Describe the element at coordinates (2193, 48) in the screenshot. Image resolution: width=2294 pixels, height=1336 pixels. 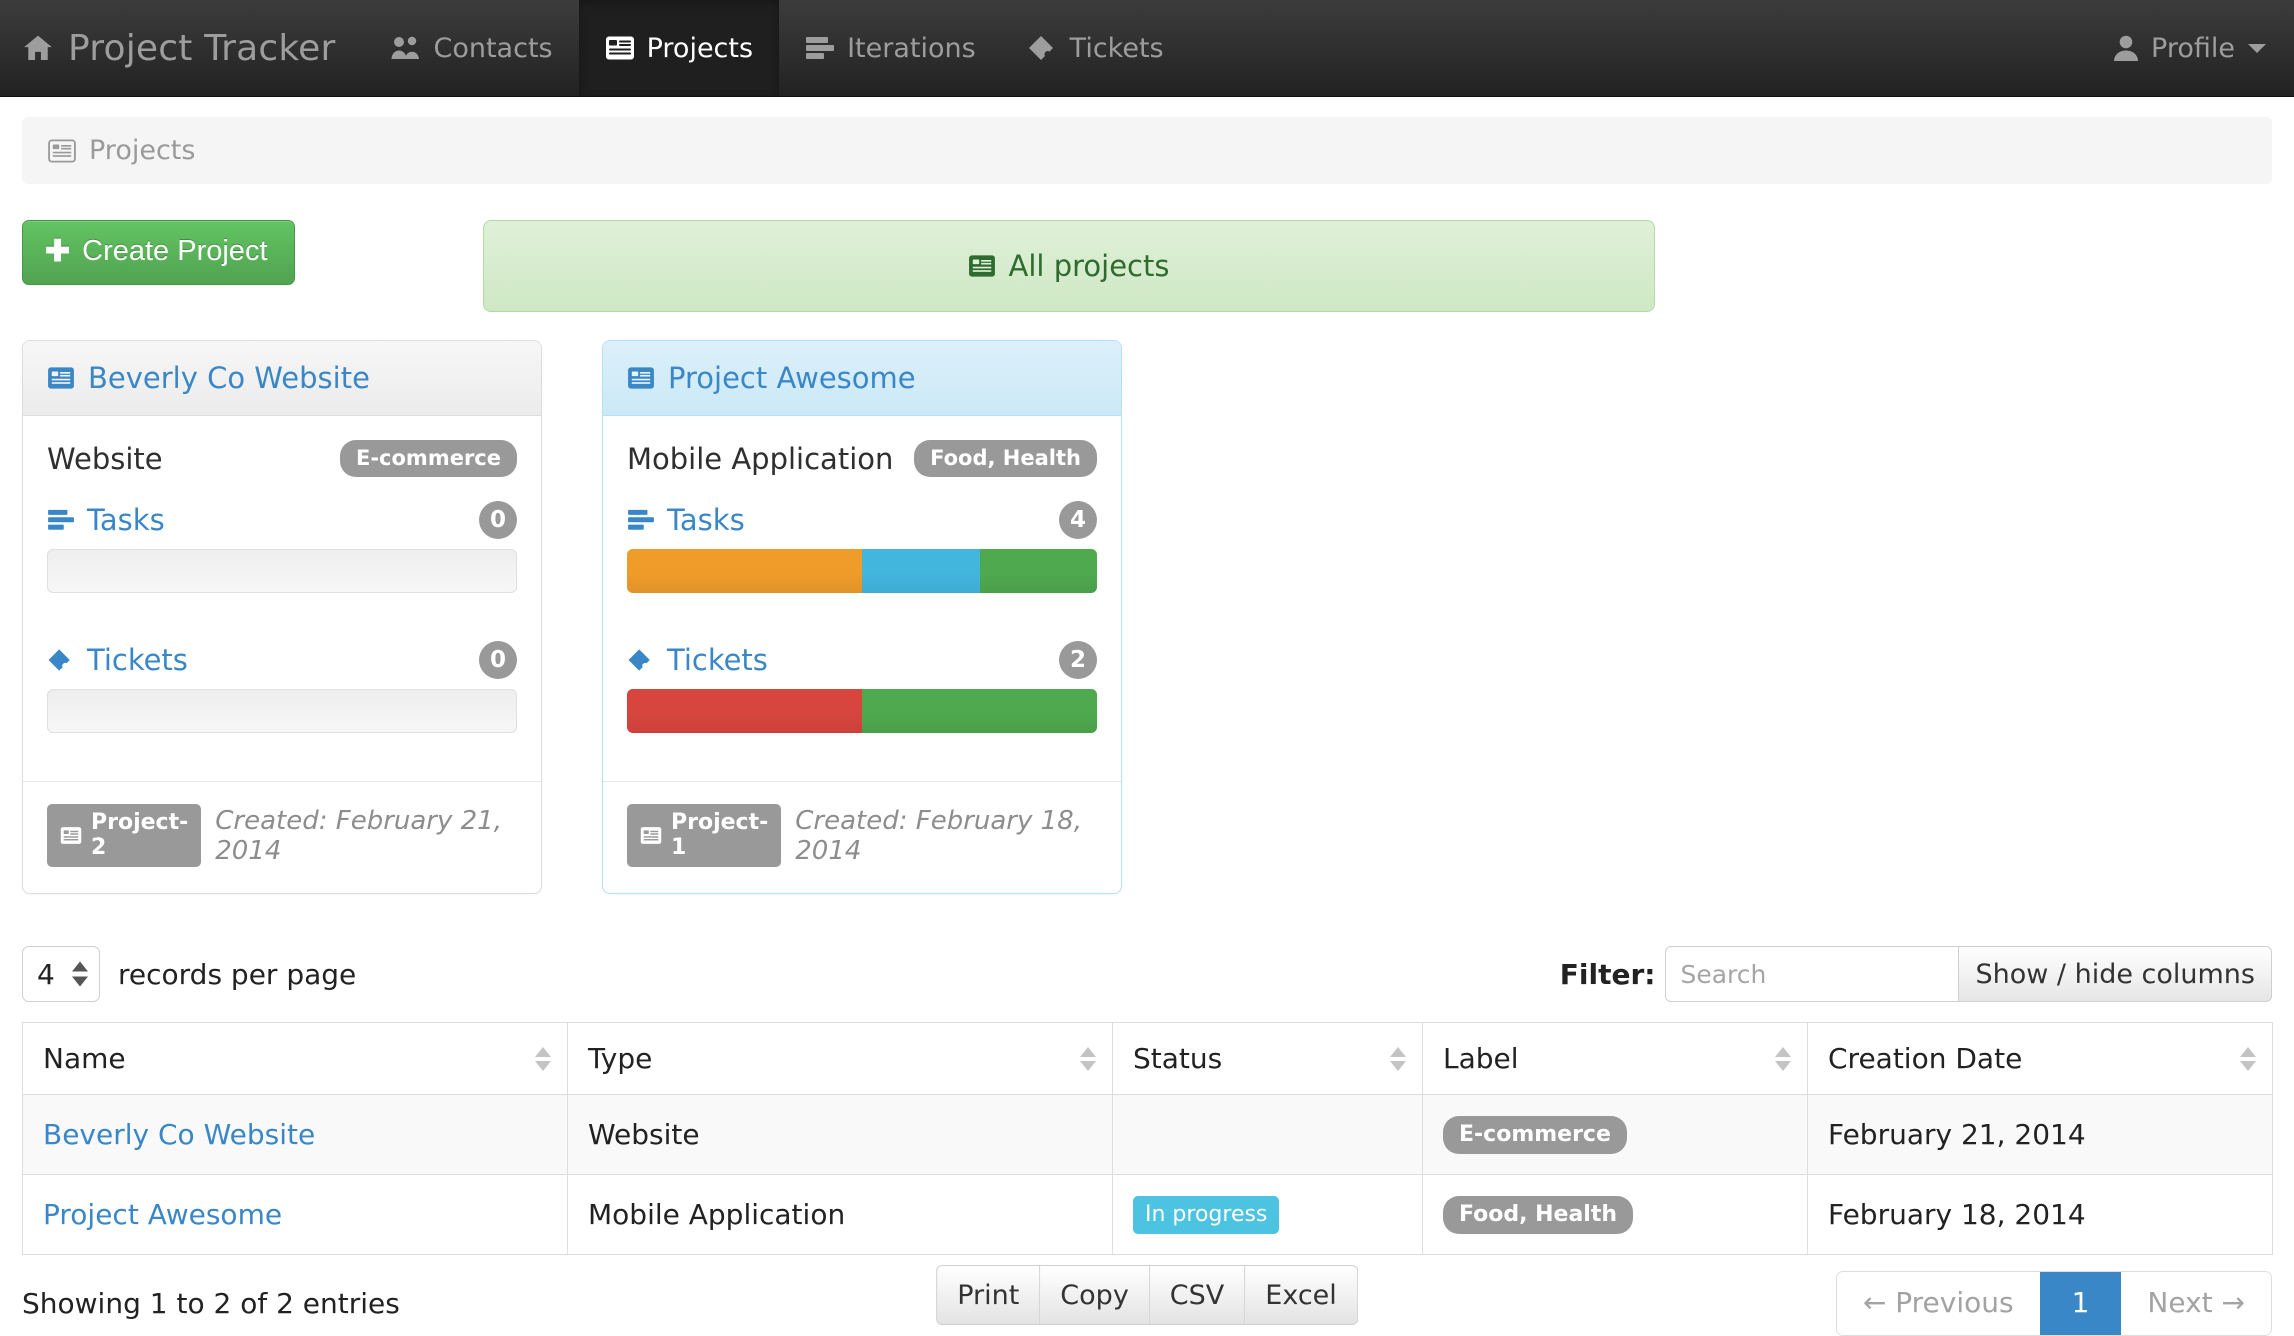
I see `profile-label: Profile` at that location.